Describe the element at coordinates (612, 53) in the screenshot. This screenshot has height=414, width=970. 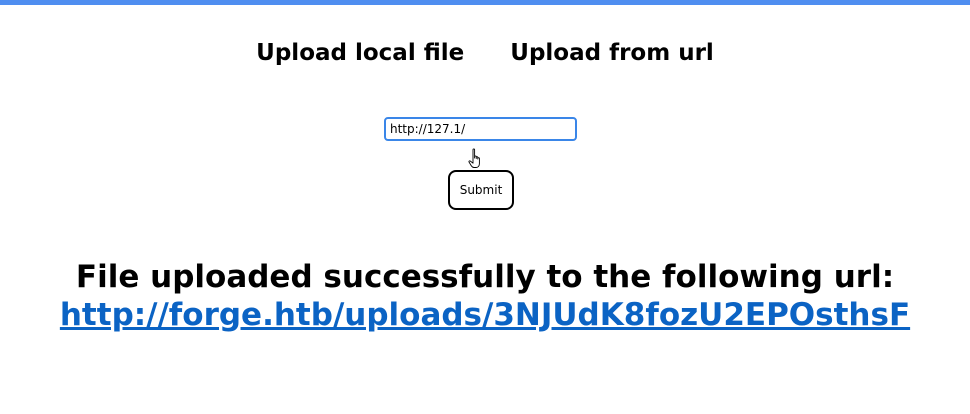
I see `tab-upload-from-url: Upload from url` at that location.